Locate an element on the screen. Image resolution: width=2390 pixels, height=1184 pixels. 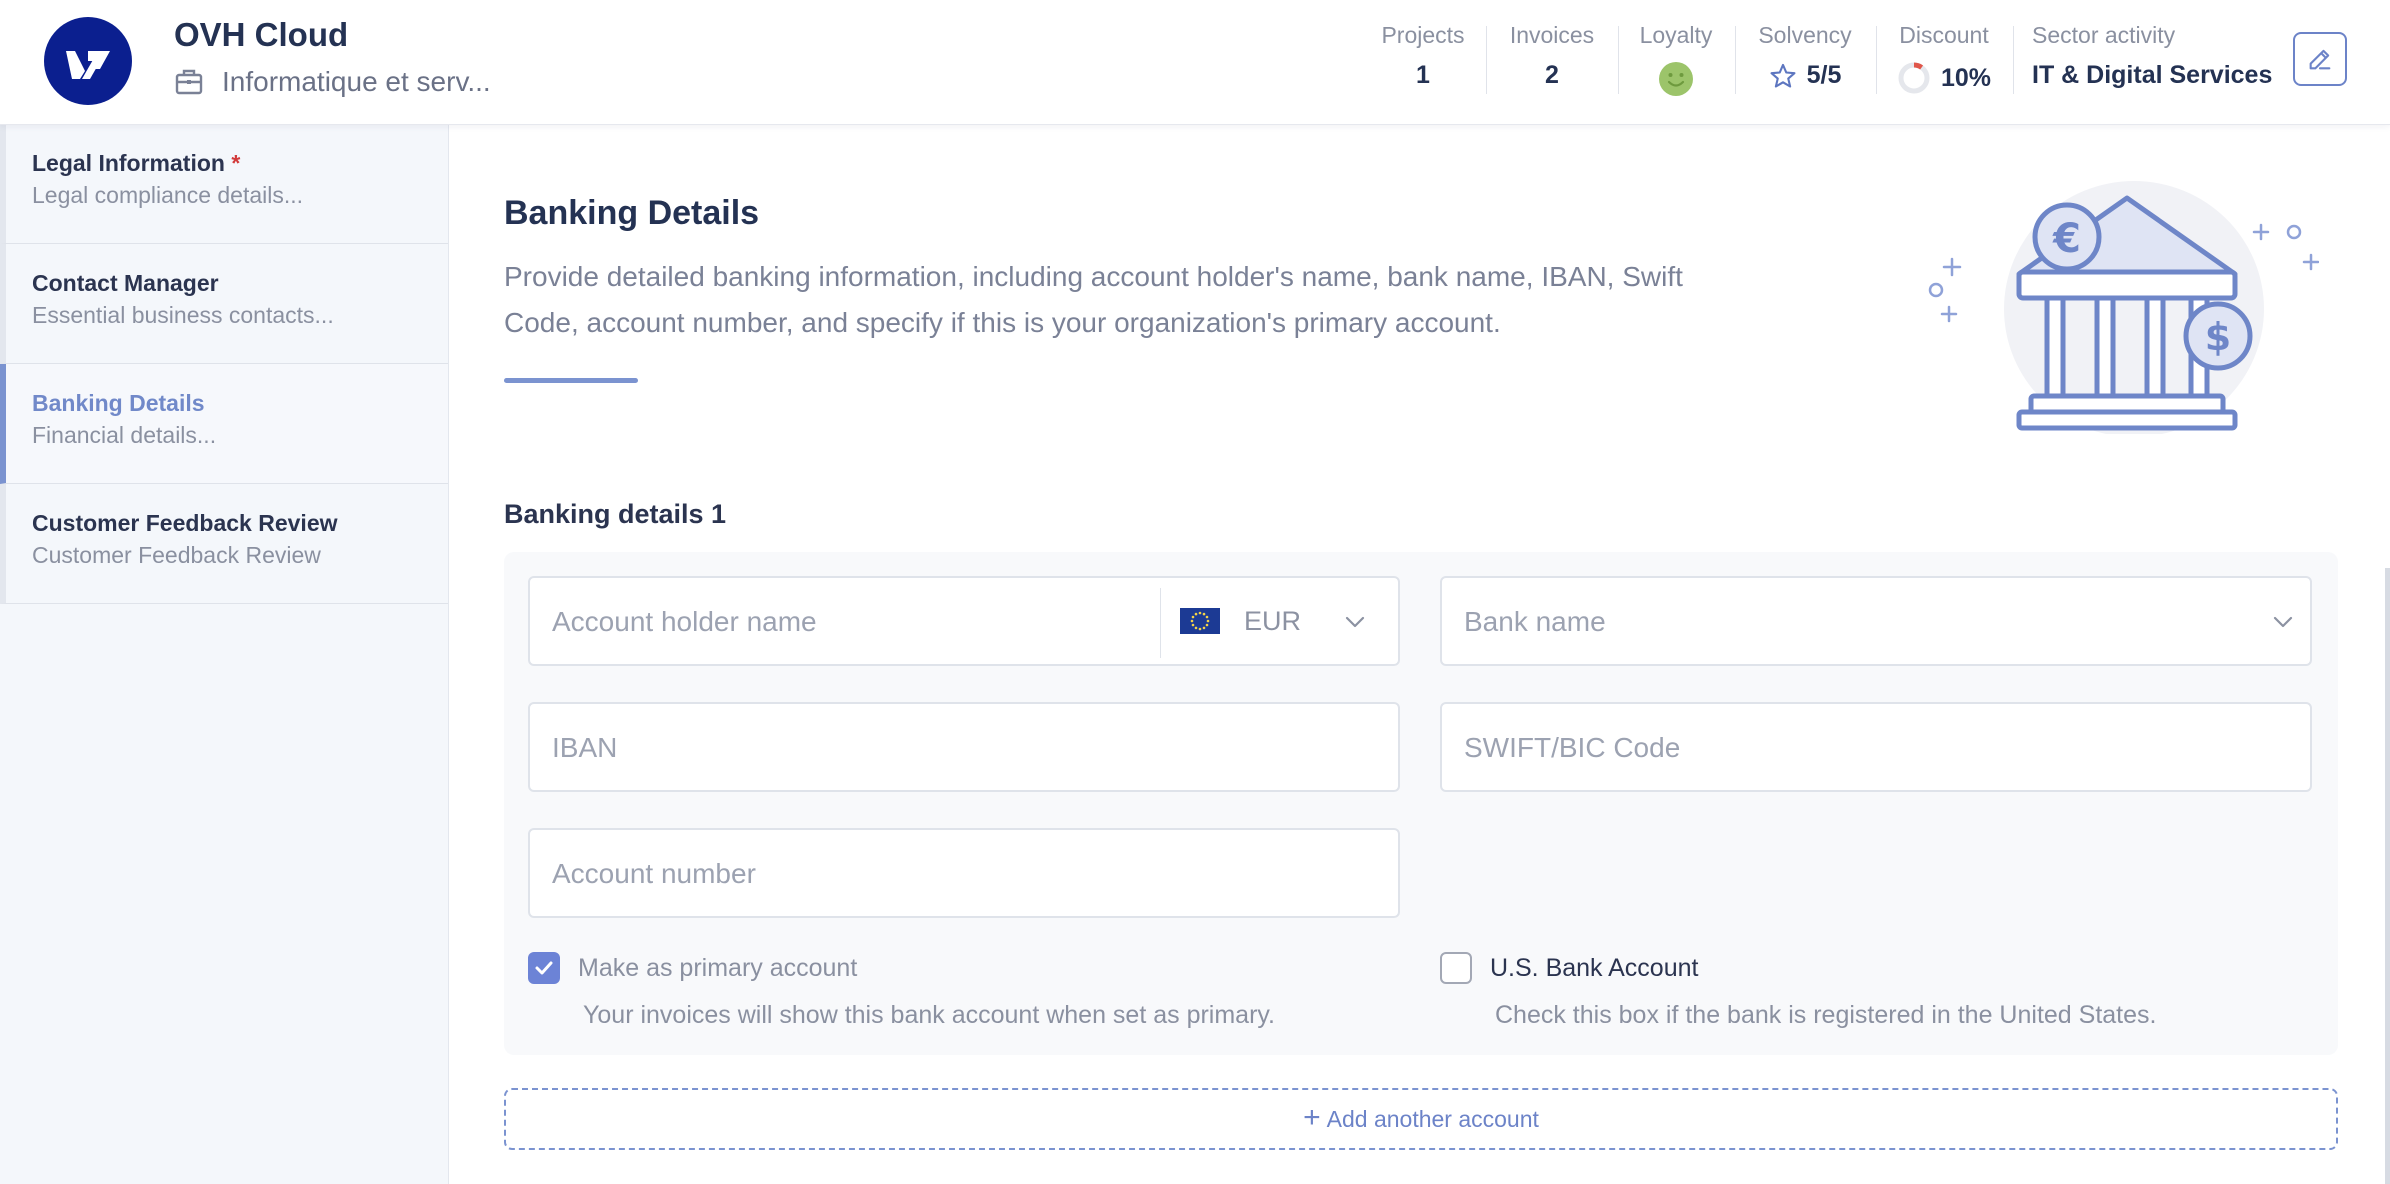
sidebar-item-title: Customer Feedback Review is located at coordinates (185, 523).